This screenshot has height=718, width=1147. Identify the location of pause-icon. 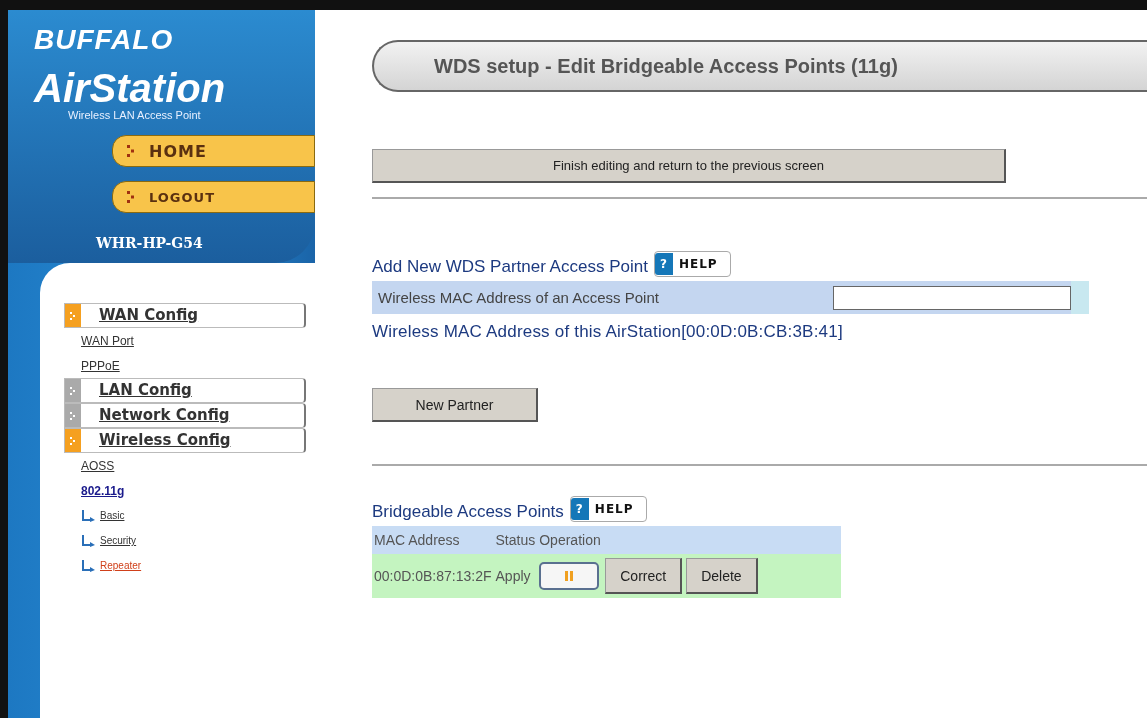
(569, 576).